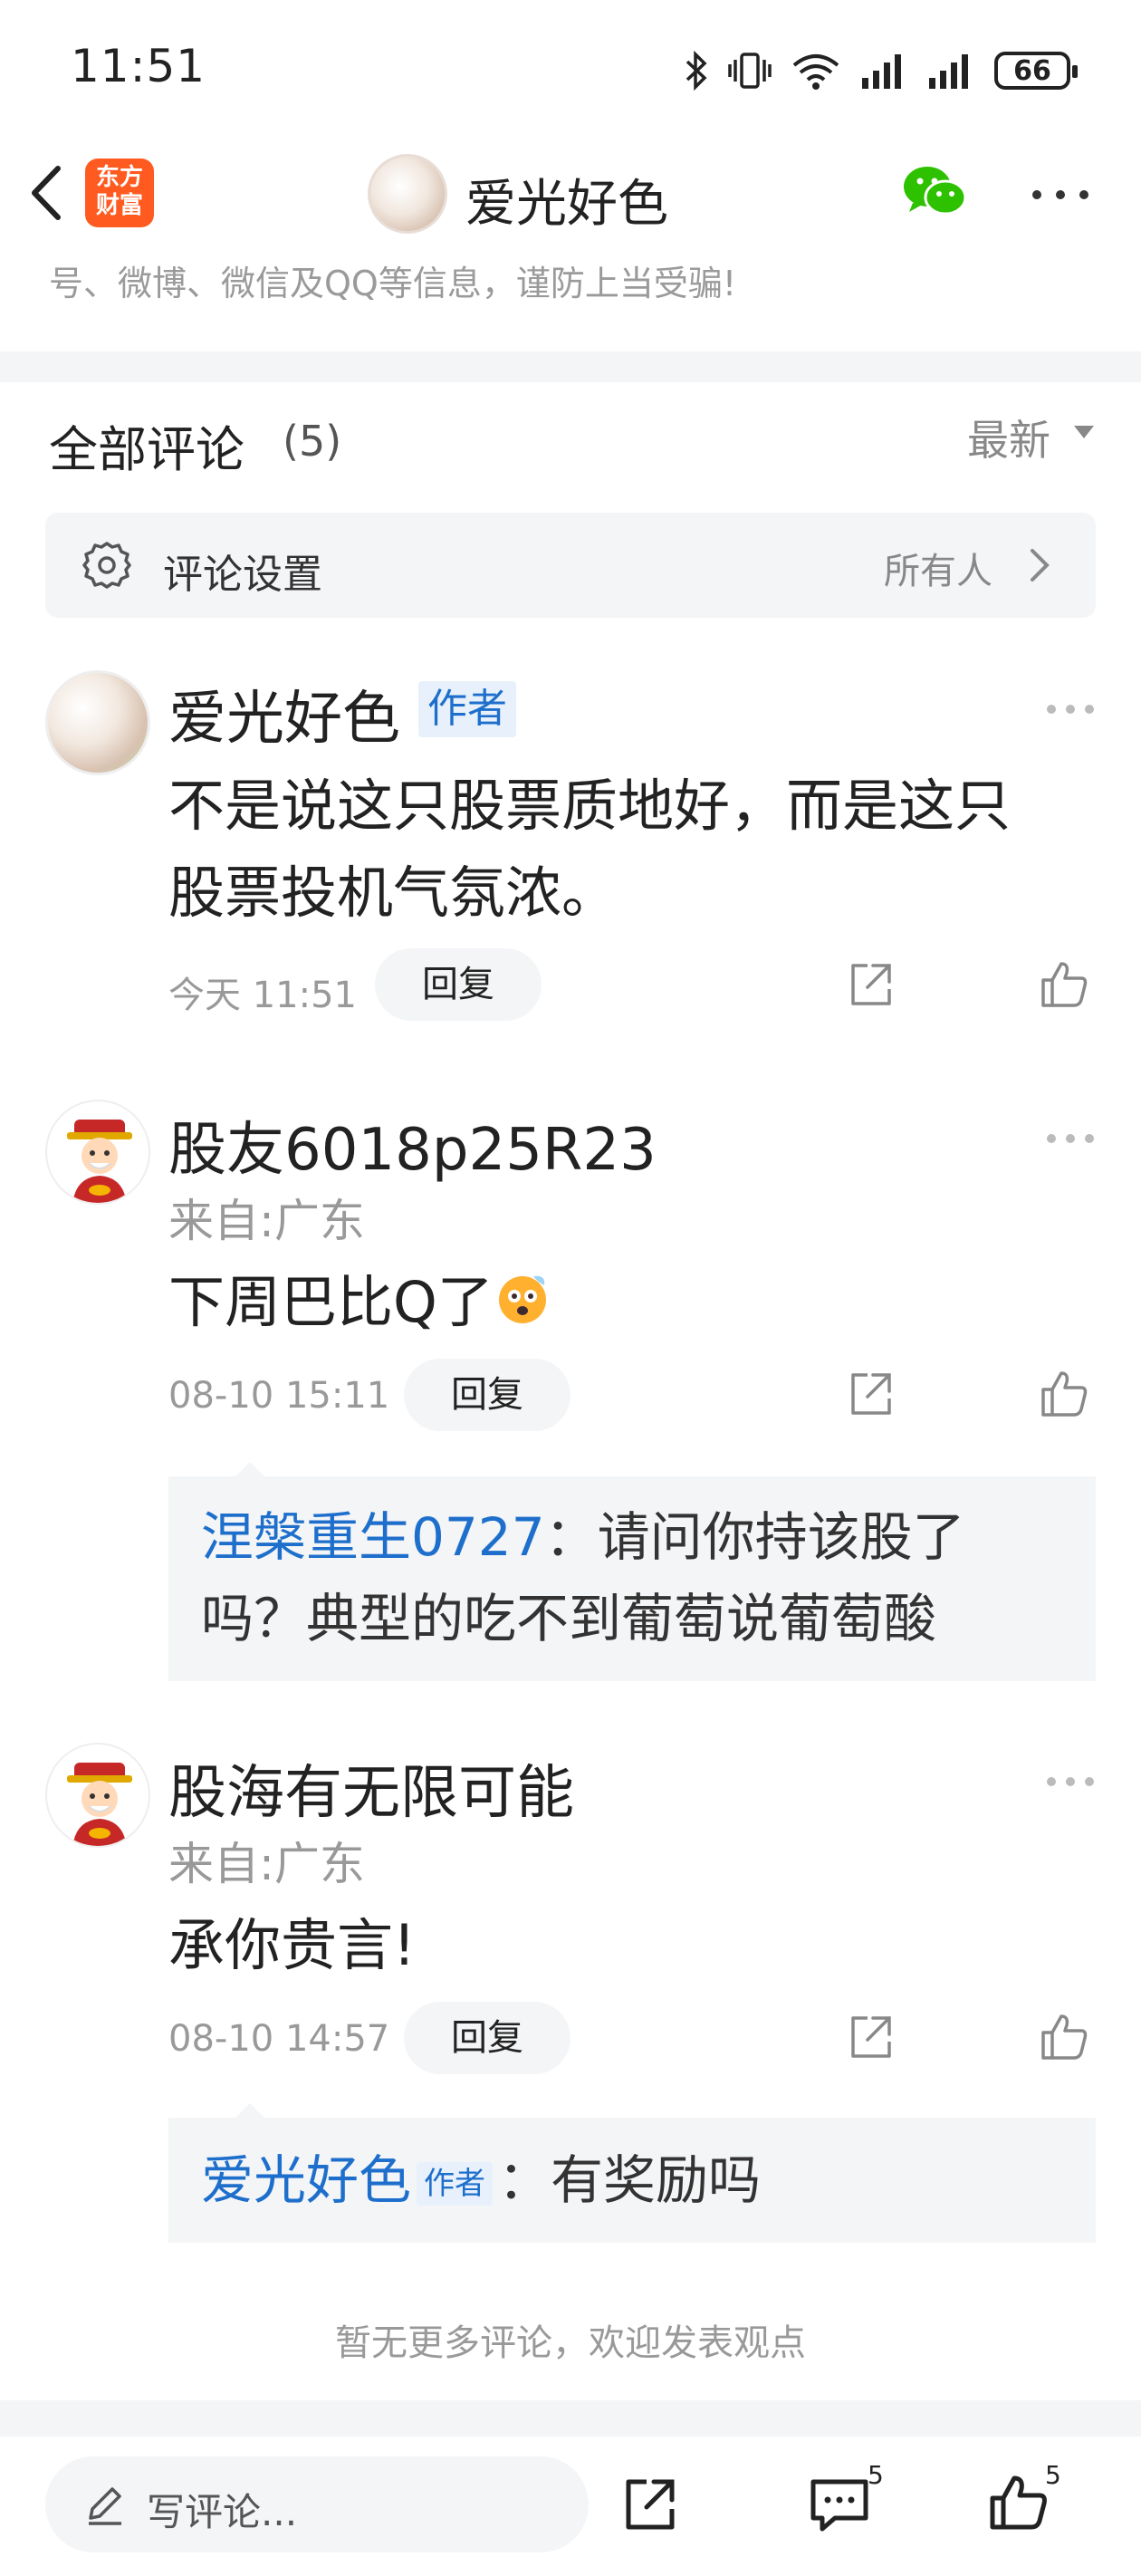 This screenshot has height=2576, width=1141. Describe the element at coordinates (1053, 2475) in the screenshot. I see `like-count: 5` at that location.